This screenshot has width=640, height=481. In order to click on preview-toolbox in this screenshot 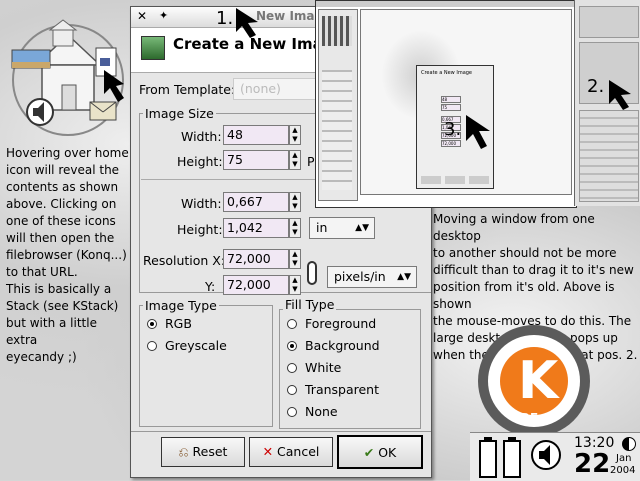, I will do `click(338, 105)`.